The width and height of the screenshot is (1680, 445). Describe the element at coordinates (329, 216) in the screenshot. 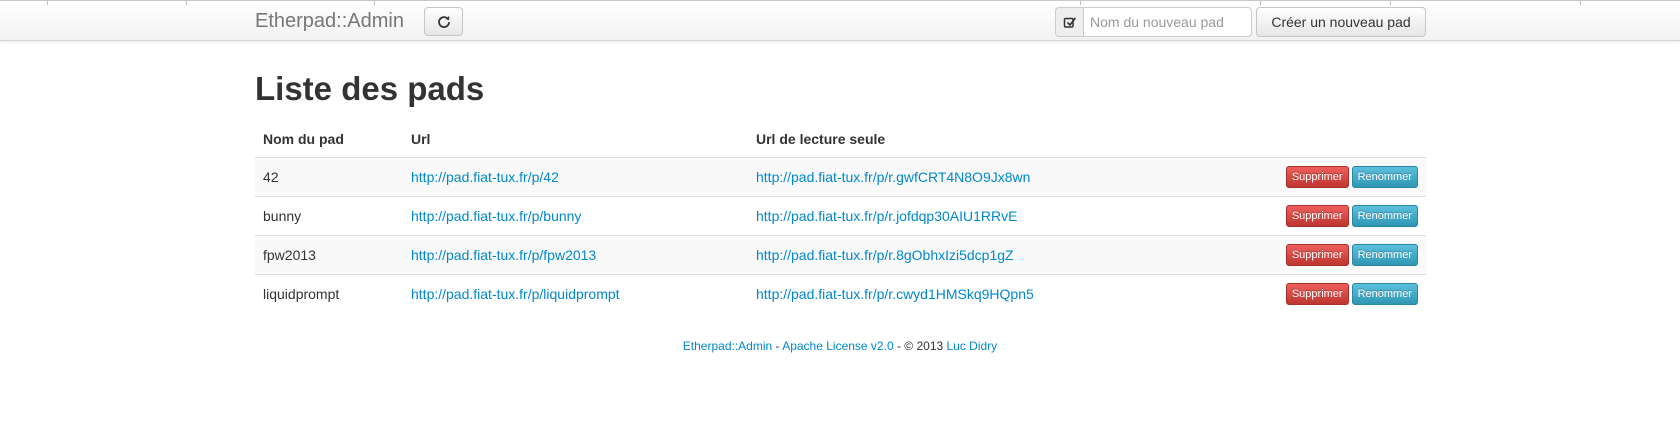

I see `pad-name: bunny` at that location.